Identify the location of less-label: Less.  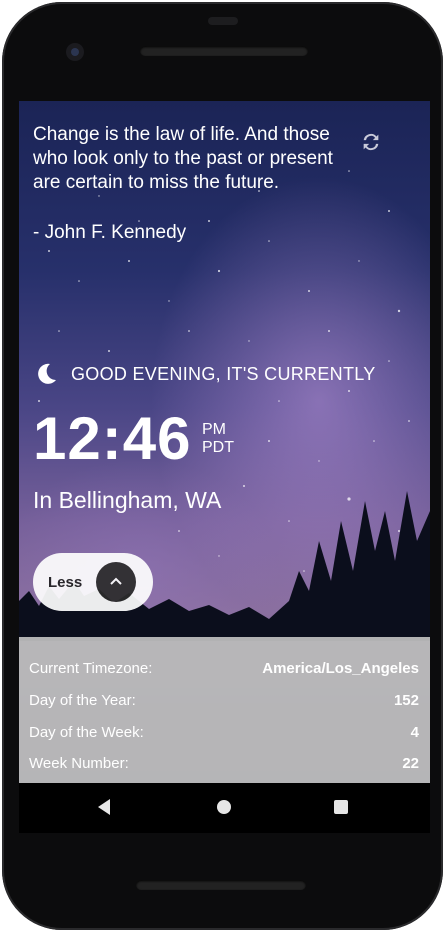
(65, 582).